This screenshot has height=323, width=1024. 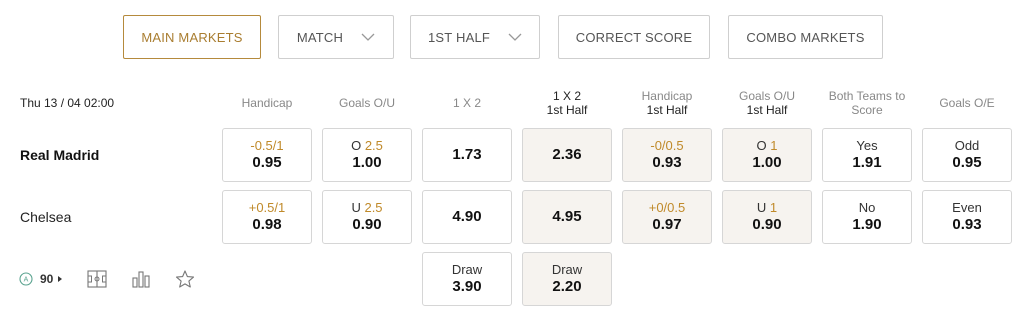 I want to click on markets-count: 90, so click(x=47, y=279).